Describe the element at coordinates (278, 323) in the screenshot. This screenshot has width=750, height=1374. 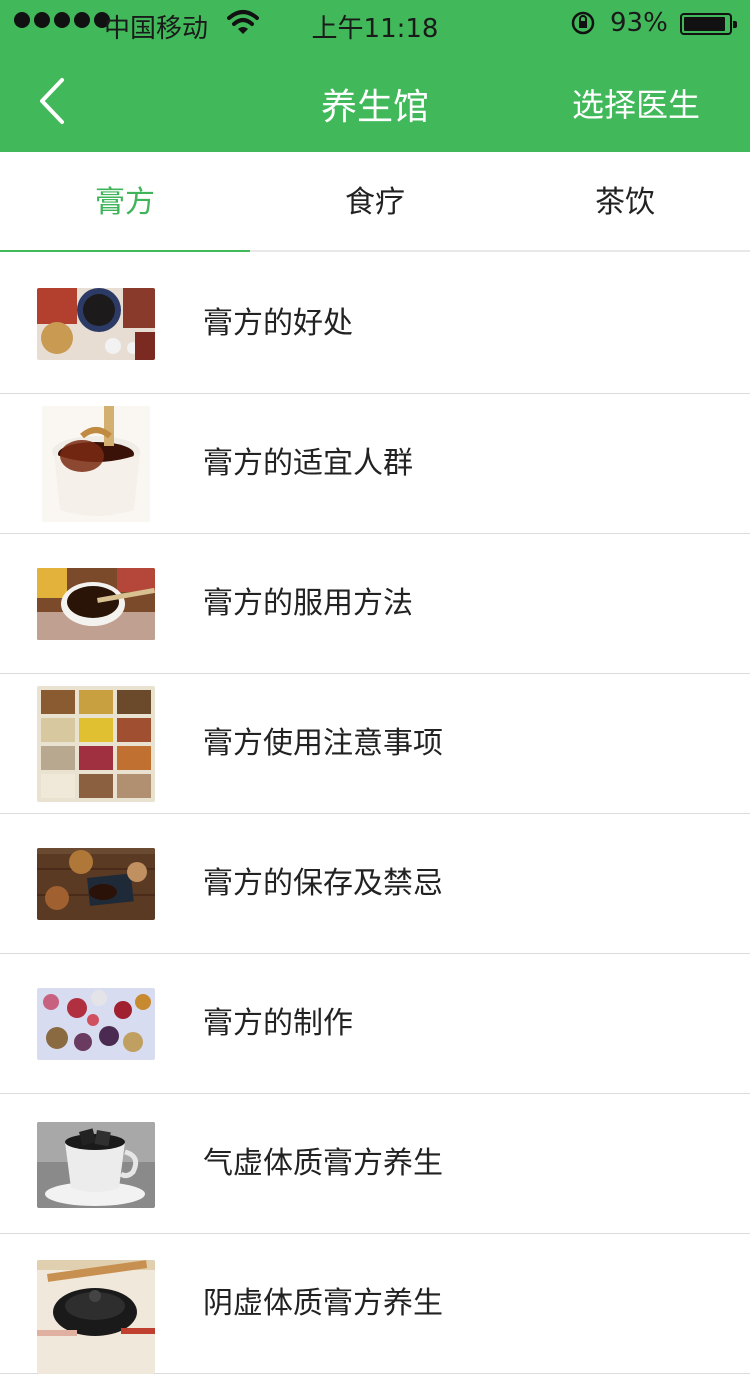
I see `list-item-label: 膏方的好处` at that location.